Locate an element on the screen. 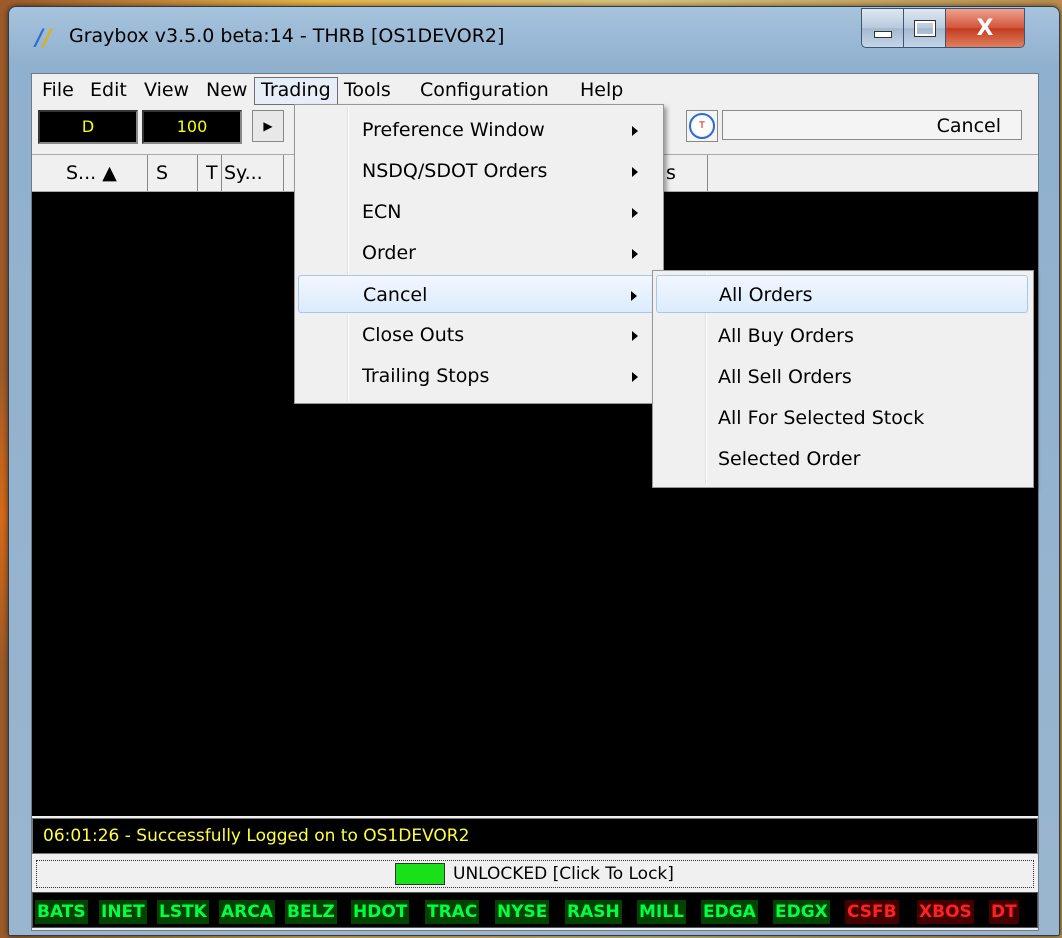 This screenshot has width=1062, height=938. close-icon: X is located at coordinates (985, 28).